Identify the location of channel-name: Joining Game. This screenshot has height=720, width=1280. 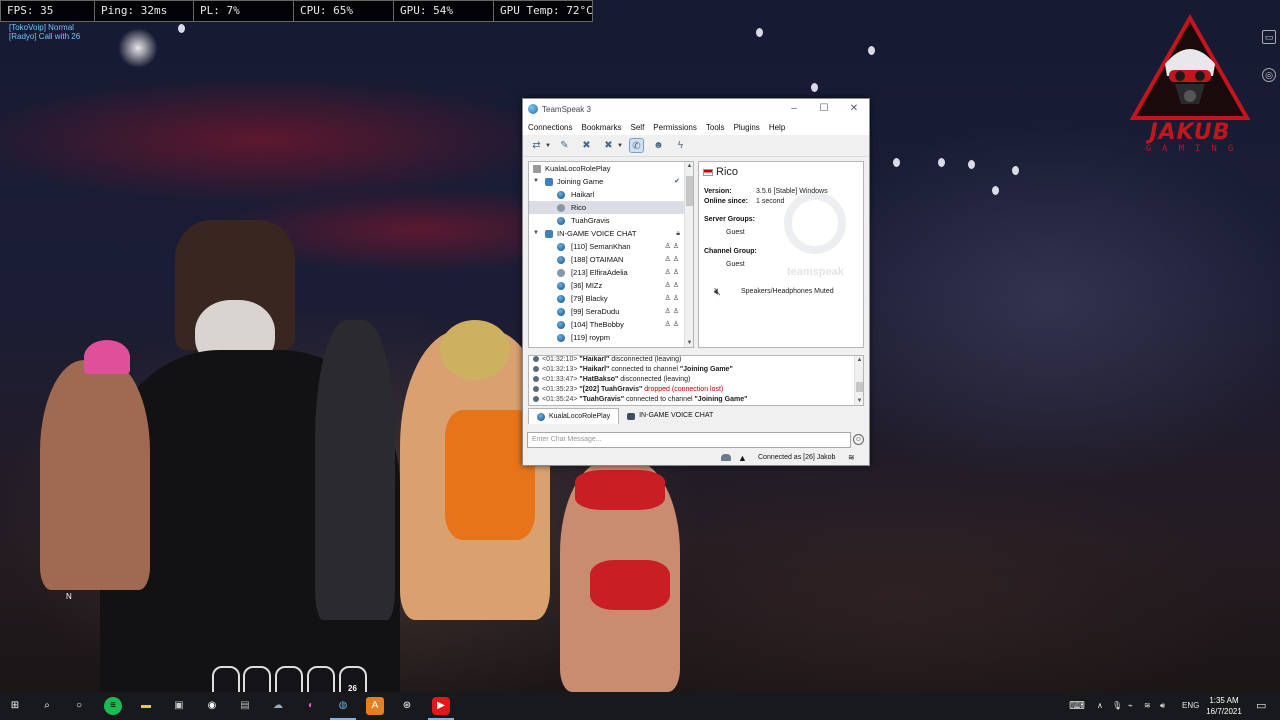
(580, 181).